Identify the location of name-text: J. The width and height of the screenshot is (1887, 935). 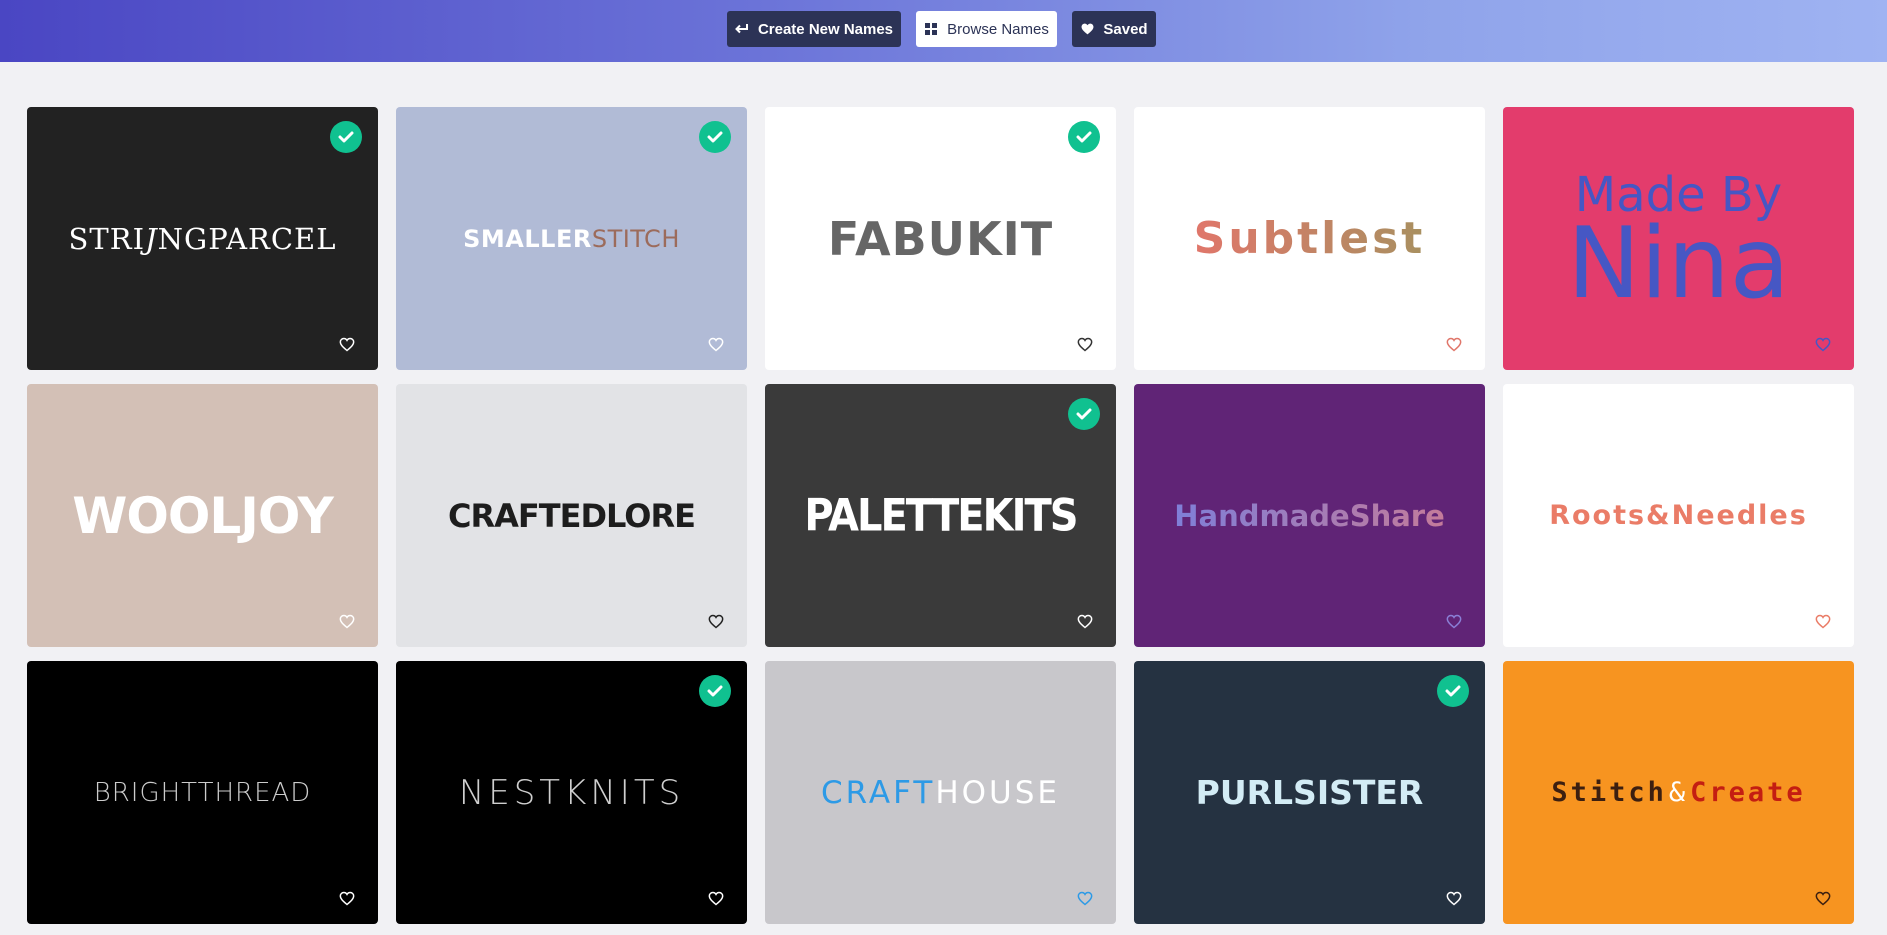
(151, 238).